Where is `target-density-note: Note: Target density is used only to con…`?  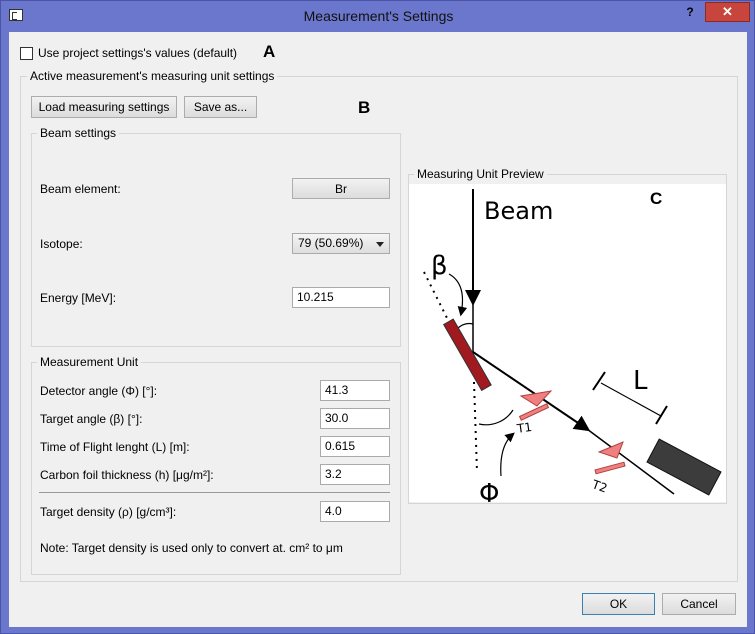
target-density-note: Note: Target density is used only to con… is located at coordinates (191, 548).